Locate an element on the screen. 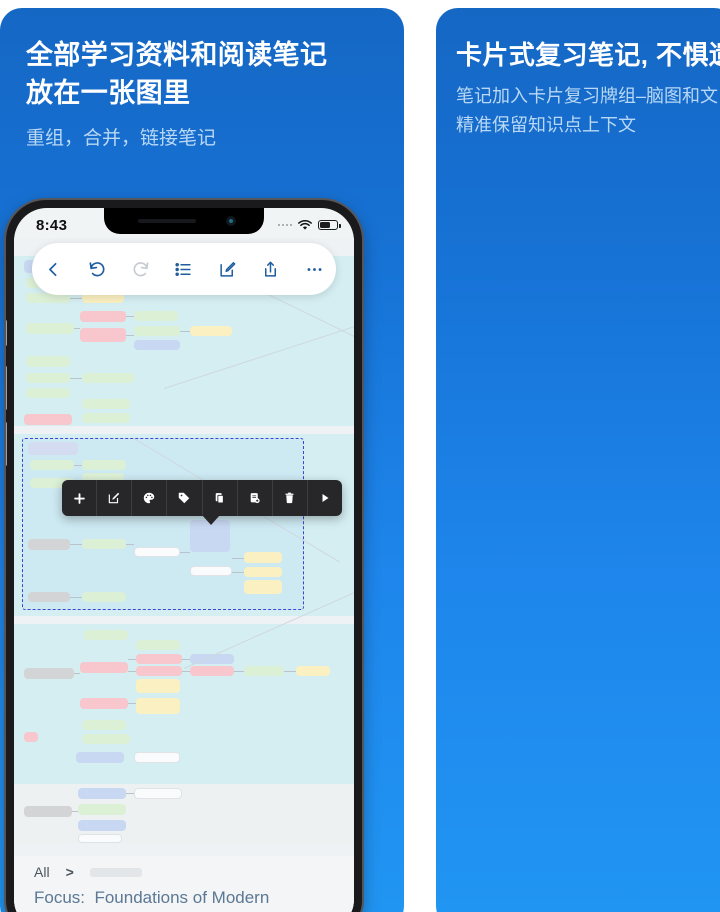 The height and width of the screenshot is (912, 720). promo-right-subtitle: 笔记加入卡片复习牌组–脑图和文 精准保留知识点上下文 is located at coordinates (587, 110).